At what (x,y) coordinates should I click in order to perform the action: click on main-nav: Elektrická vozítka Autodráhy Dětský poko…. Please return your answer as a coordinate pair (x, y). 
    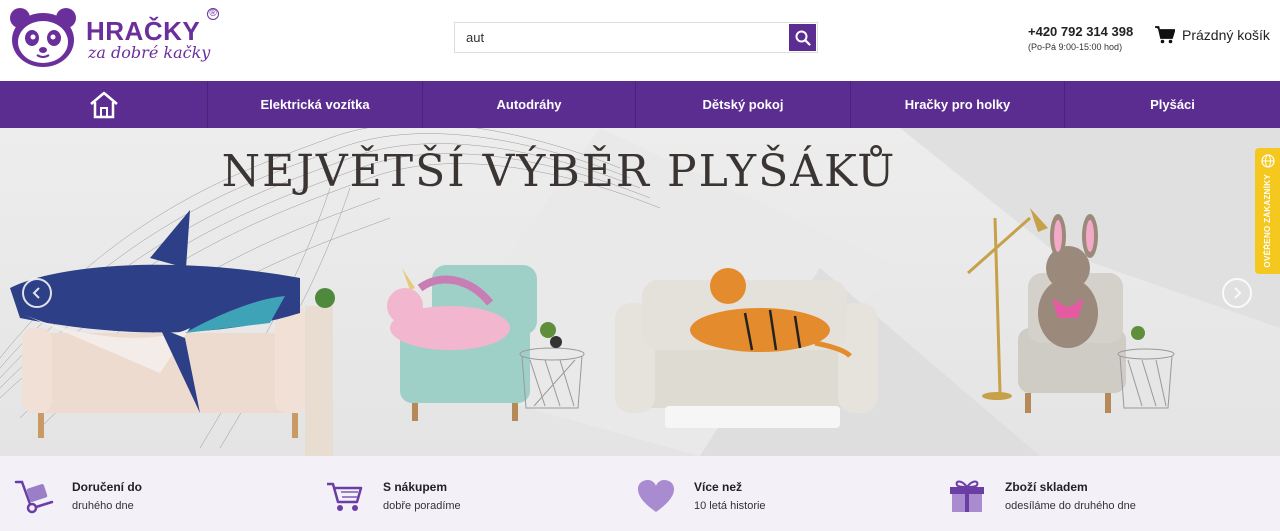
    Looking at the image, I should click on (640, 104).